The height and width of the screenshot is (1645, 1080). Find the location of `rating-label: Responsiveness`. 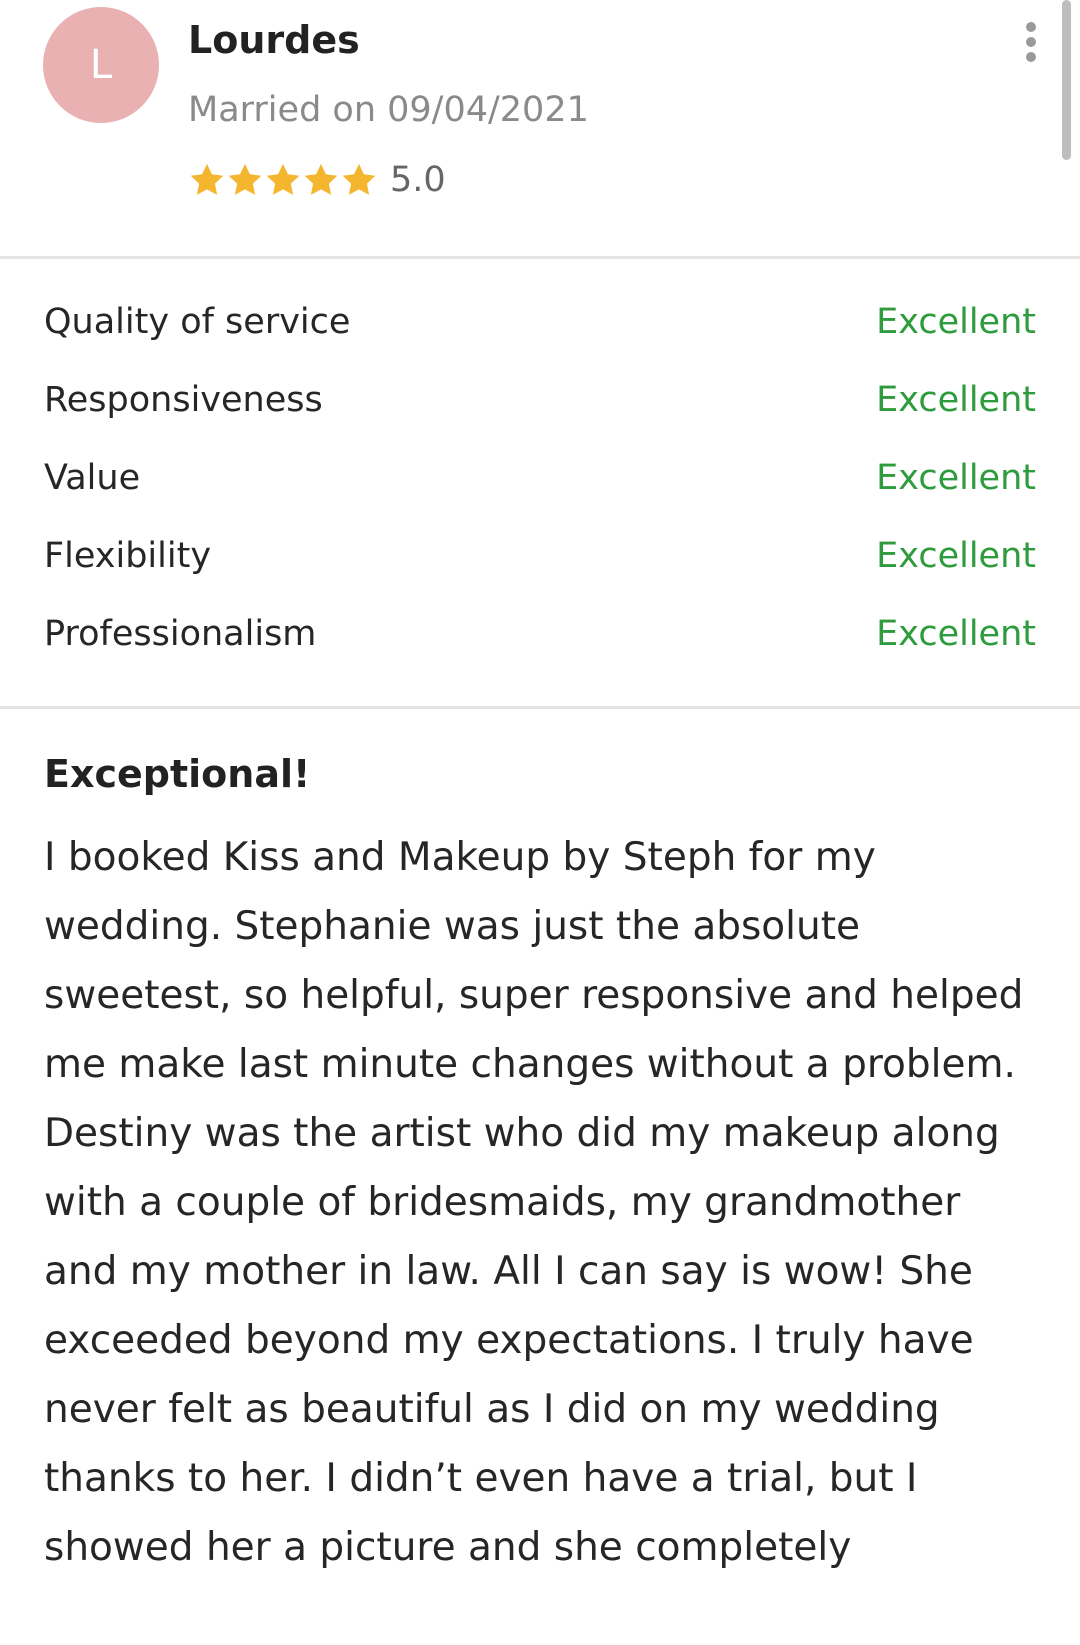

rating-label: Responsiveness is located at coordinates (183, 400).